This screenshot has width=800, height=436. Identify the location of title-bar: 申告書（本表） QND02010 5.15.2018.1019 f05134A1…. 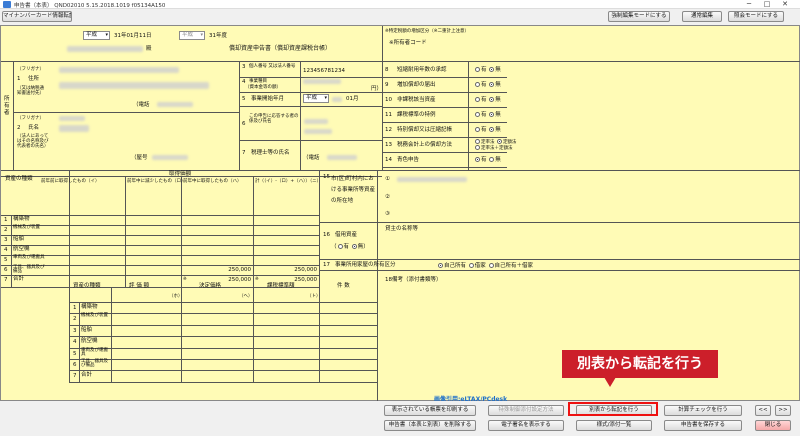
(400, 4).